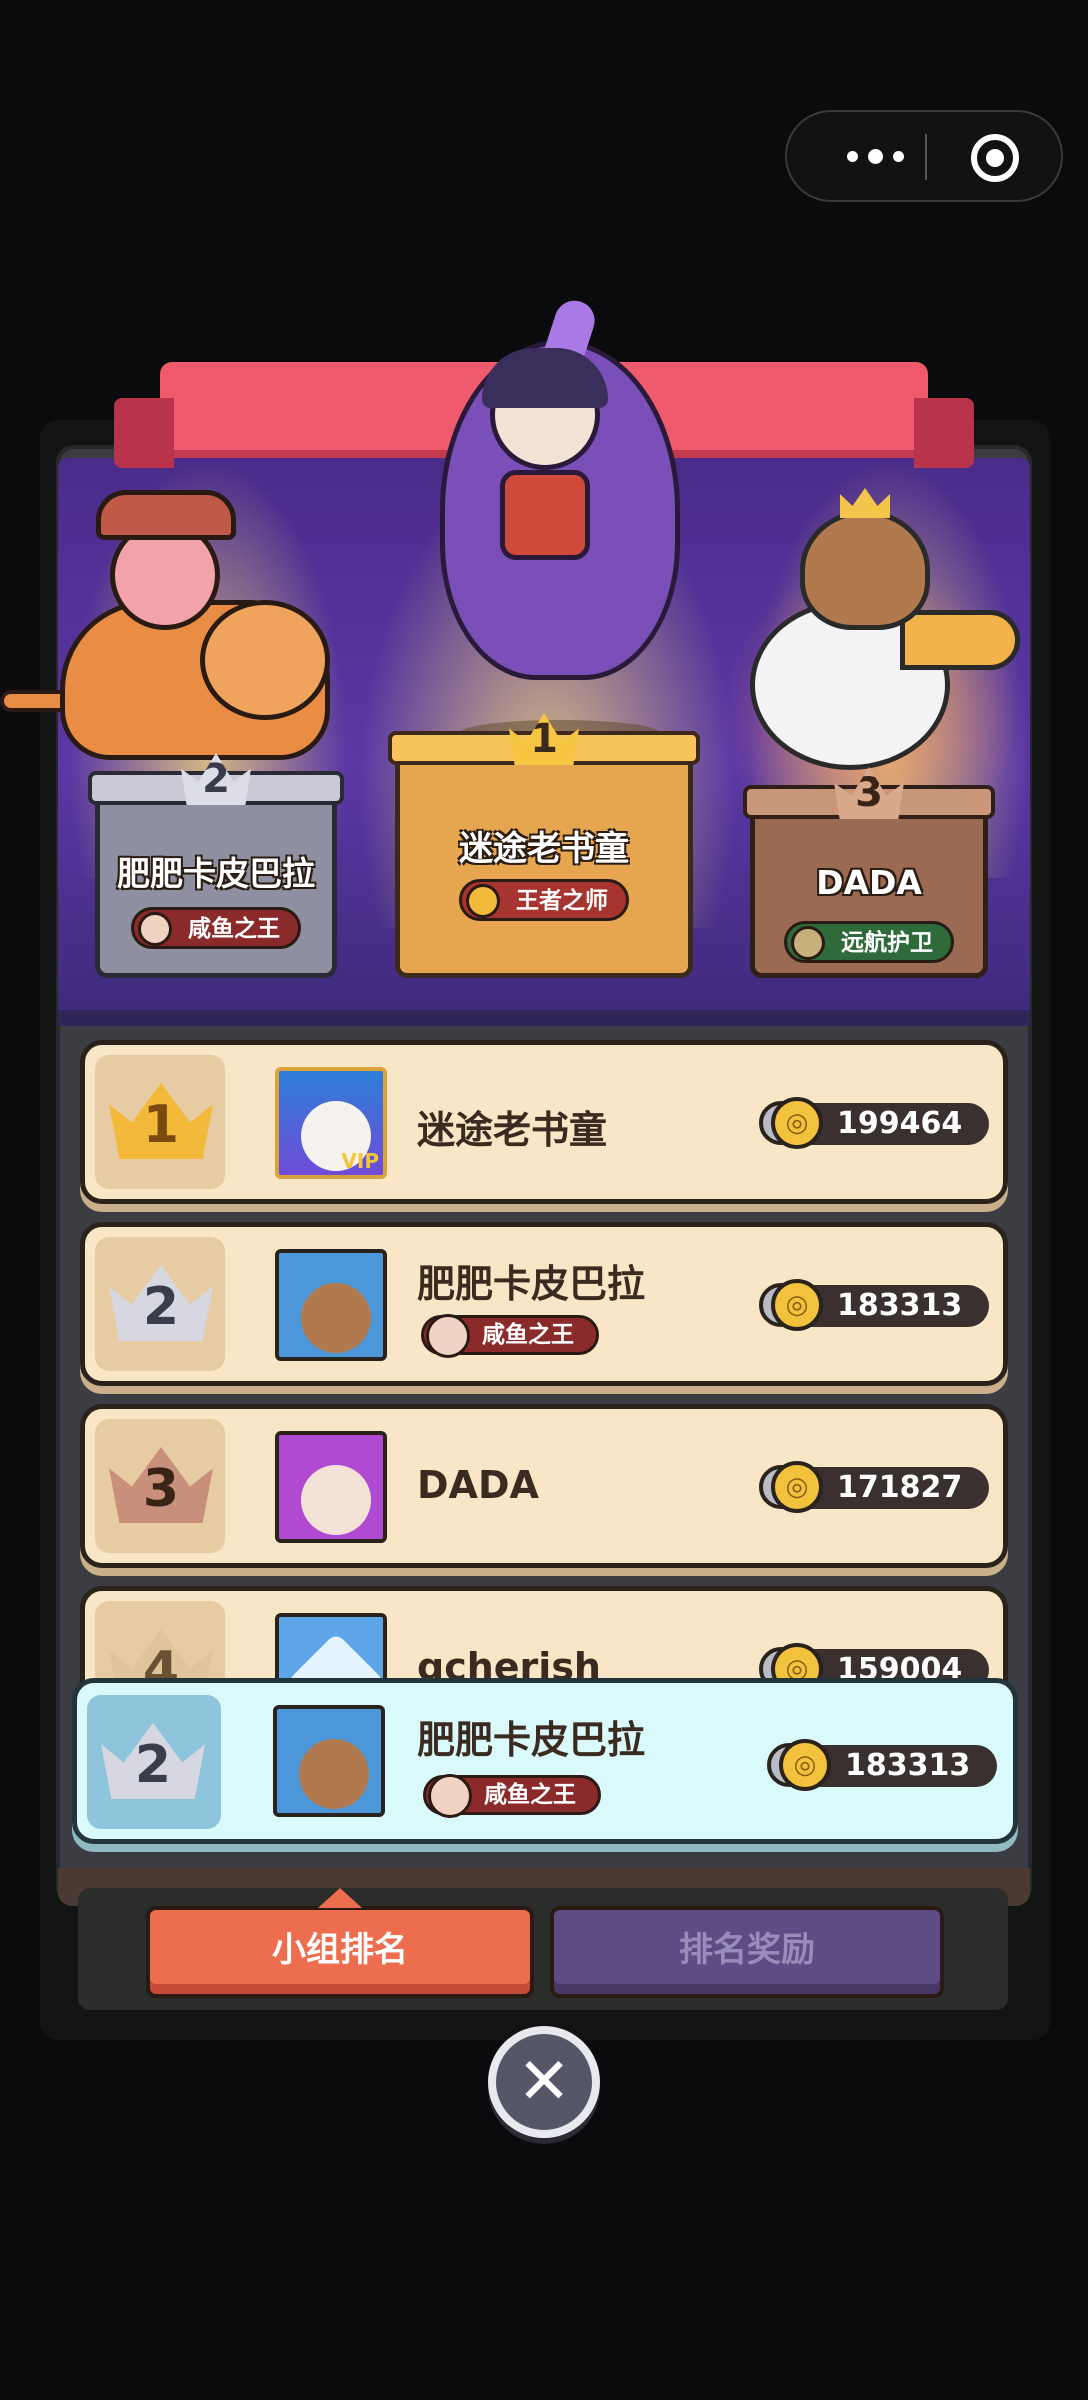 The width and height of the screenshot is (1088, 2400). I want to click on third-place-character, so click(880, 640).